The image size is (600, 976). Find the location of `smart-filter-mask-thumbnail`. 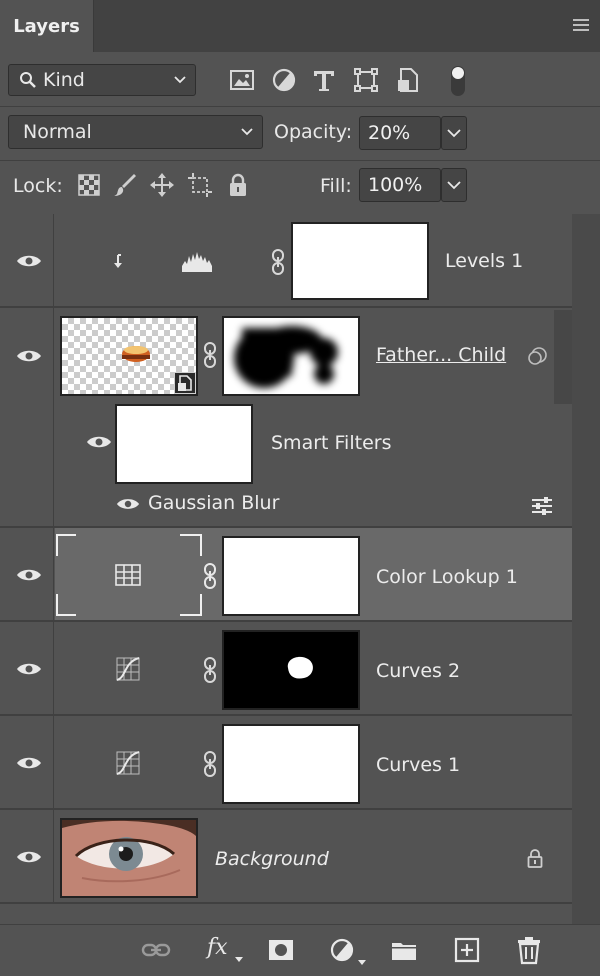

smart-filter-mask-thumbnail is located at coordinates (184, 444).